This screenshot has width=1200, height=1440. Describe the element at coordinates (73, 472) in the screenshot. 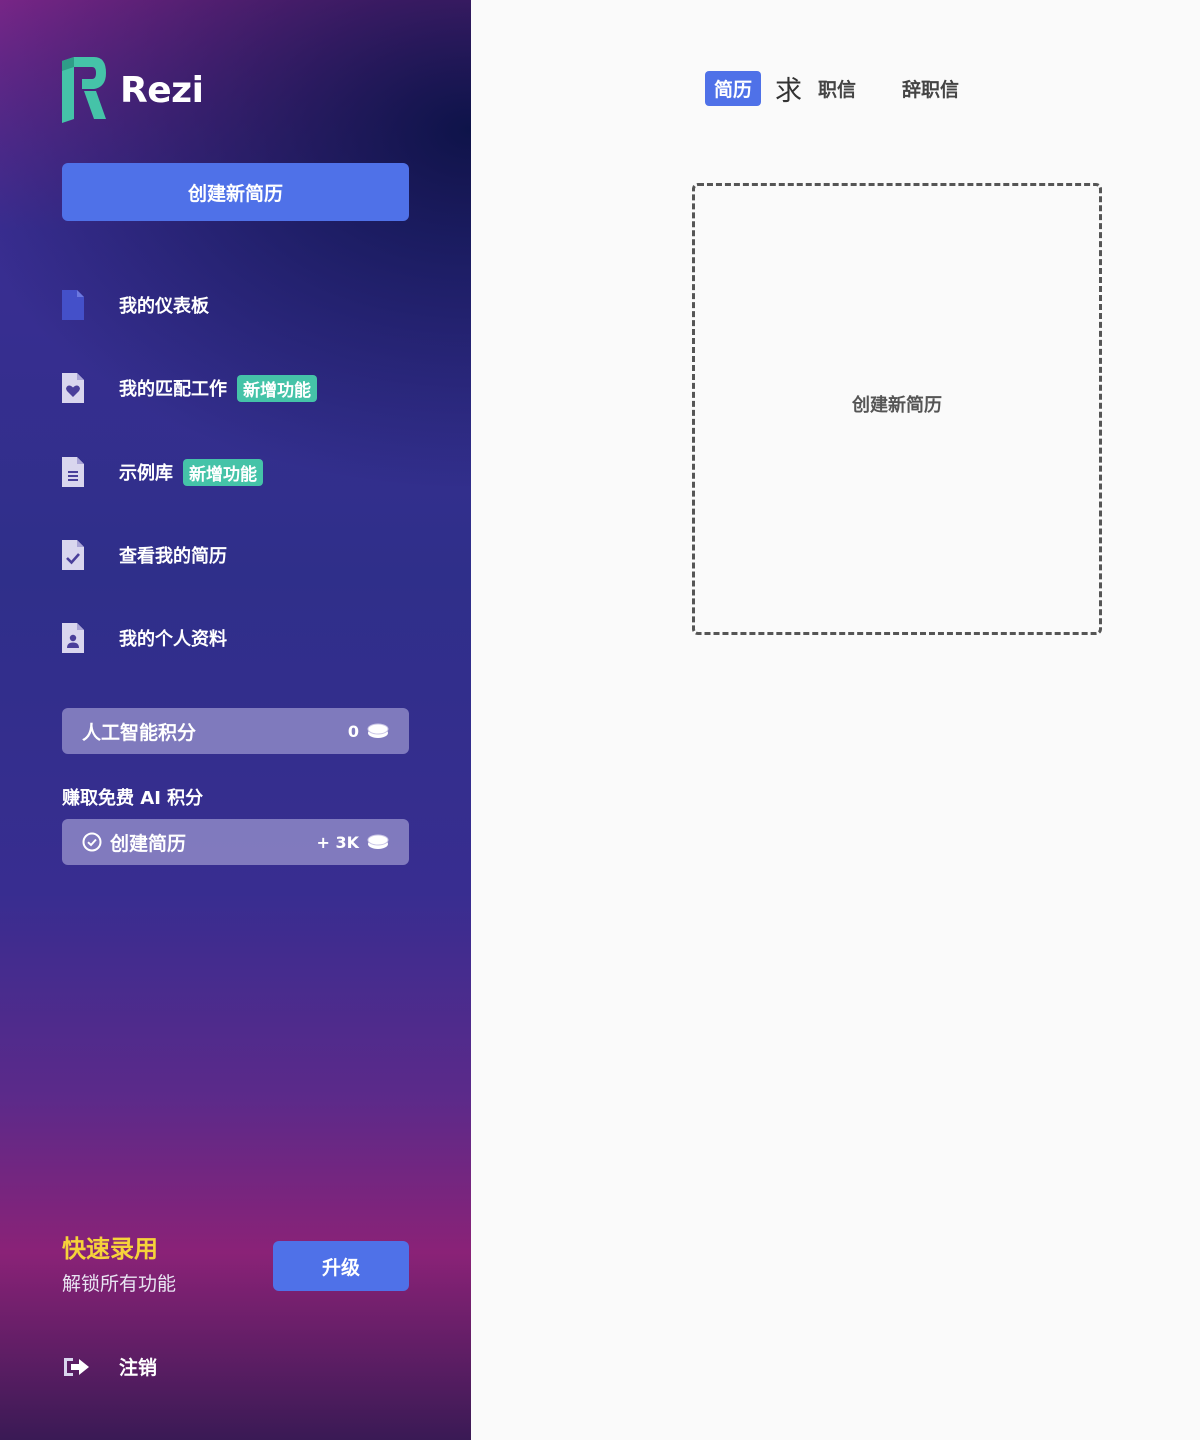

I see `list-document-icon` at that location.